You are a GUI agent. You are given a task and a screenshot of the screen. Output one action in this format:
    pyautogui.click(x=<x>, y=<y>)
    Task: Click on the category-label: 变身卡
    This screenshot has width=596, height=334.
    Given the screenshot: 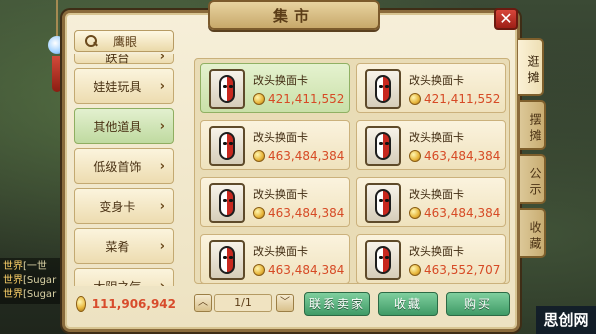 What is the action you would take?
    pyautogui.click(x=117, y=206)
    